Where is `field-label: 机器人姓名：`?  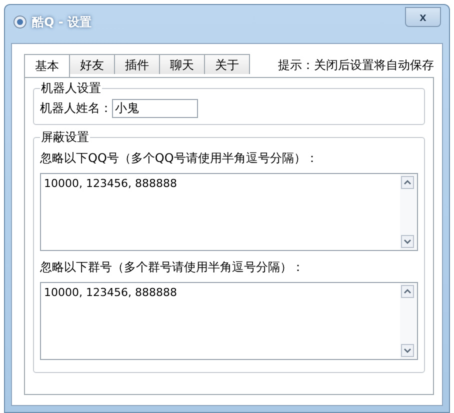 field-label: 机器人姓名： is located at coordinates (76, 108).